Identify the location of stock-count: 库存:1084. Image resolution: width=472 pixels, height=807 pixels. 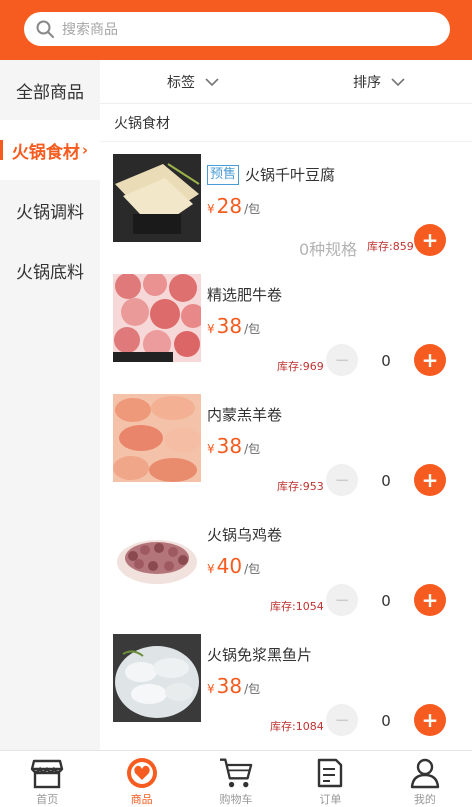
(297, 726).